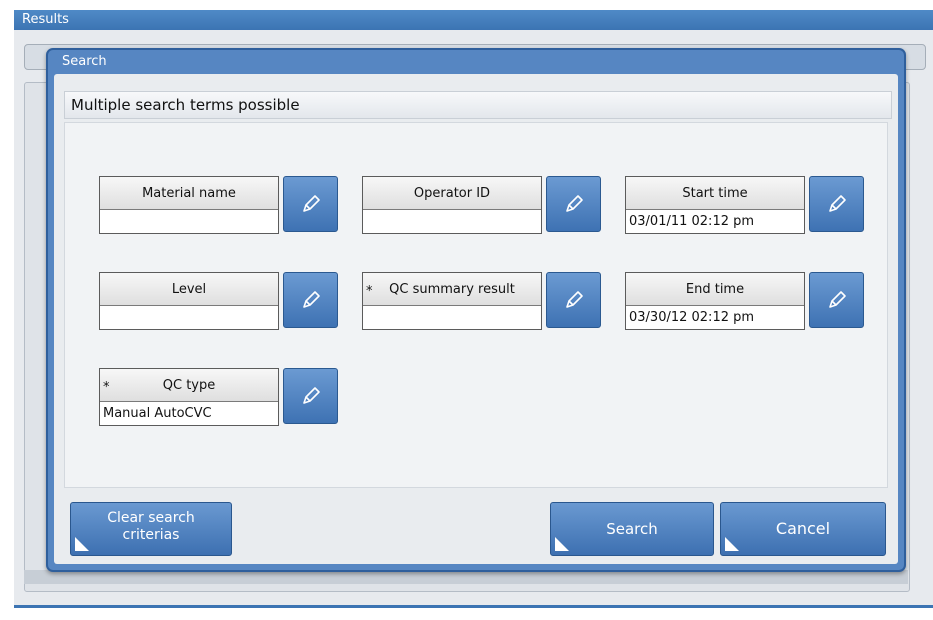 Image resolution: width=933 pixels, height=620 pixels. What do you see at coordinates (189, 318) in the screenshot?
I see `level-value` at bounding box center [189, 318].